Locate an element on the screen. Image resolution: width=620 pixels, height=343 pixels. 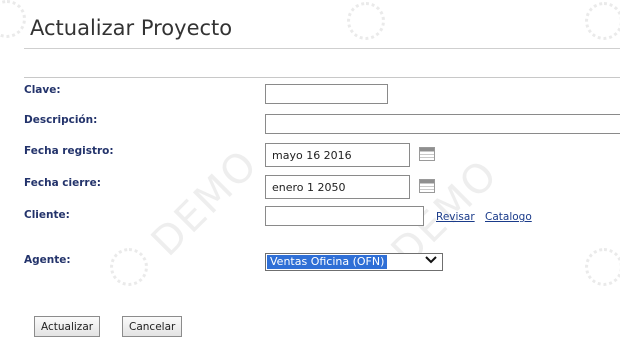
fecha-cierre-label: Fecha cierre: is located at coordinates (62, 183).